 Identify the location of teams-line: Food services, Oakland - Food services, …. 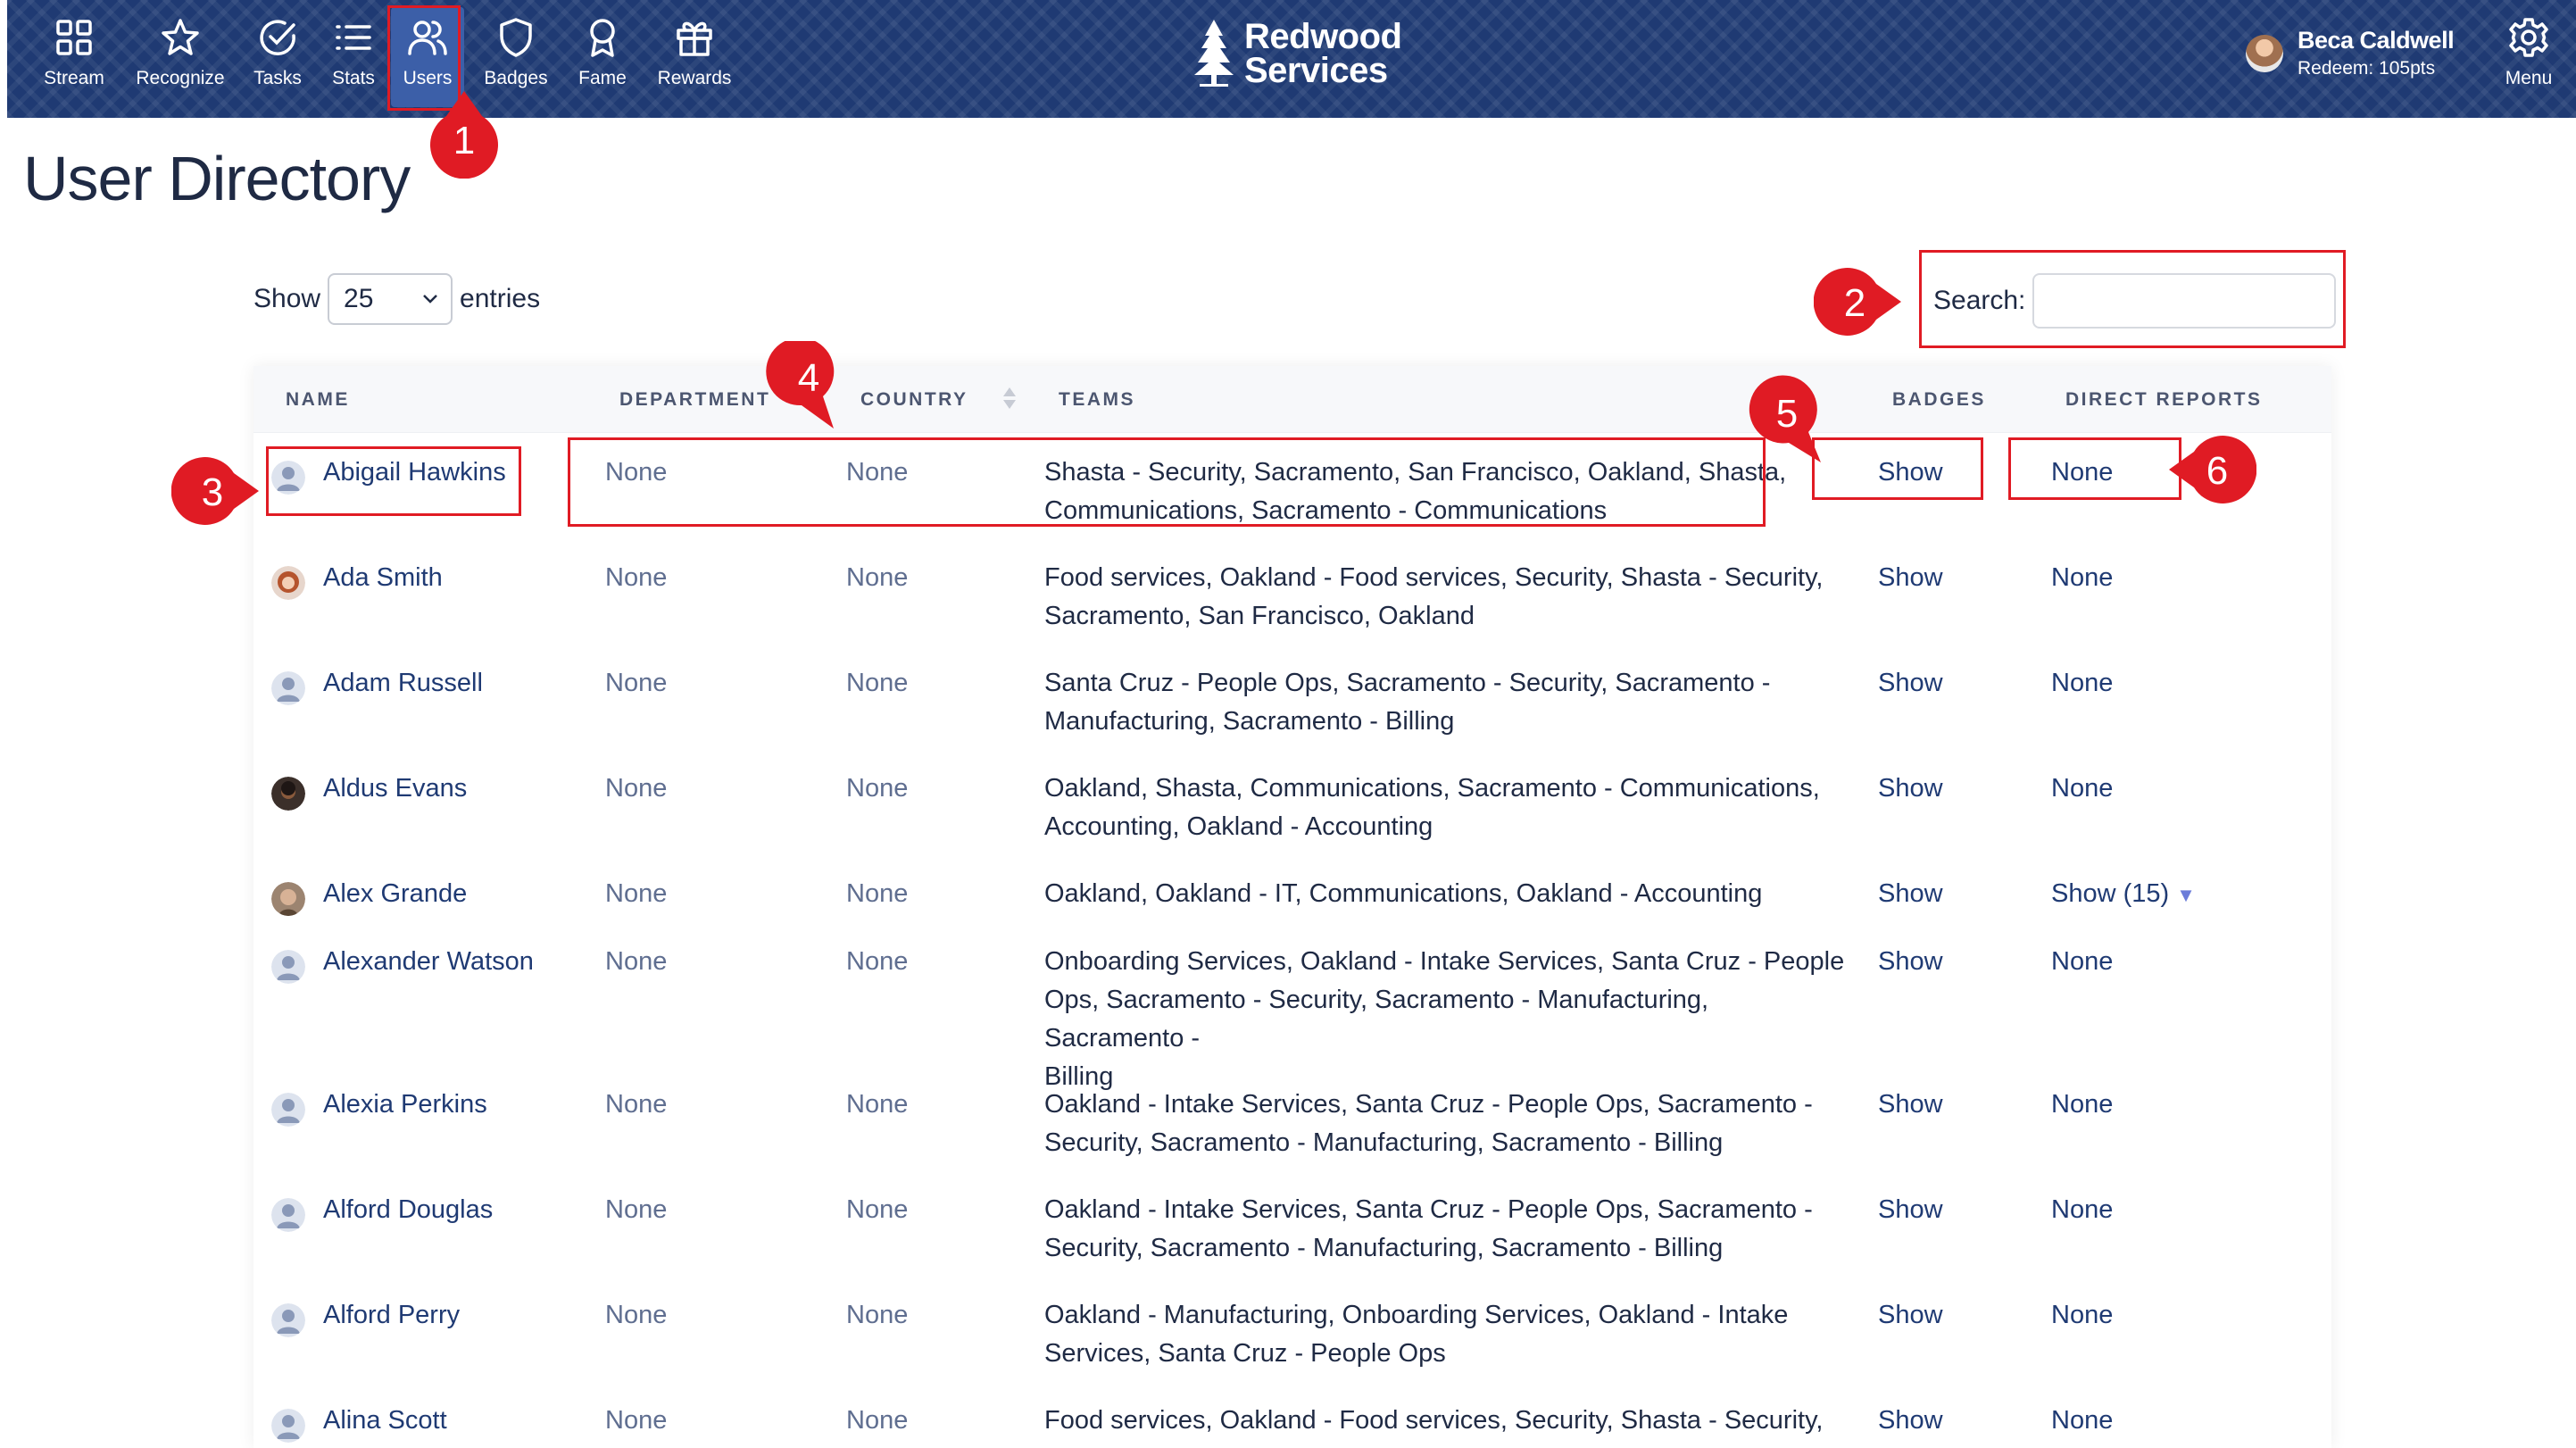
(1434, 577).